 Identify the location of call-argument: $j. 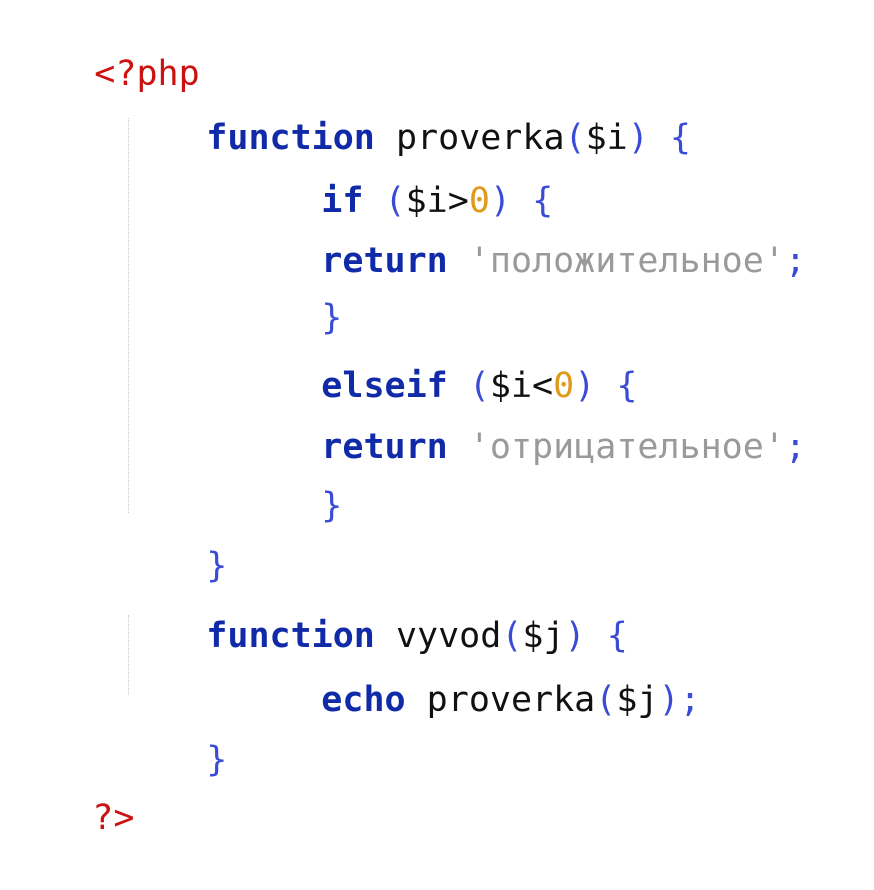
(637, 700).